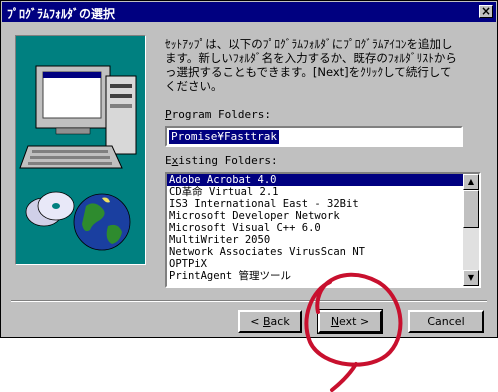 Image resolution: width=498 pixels, height=392 pixels. Describe the element at coordinates (314, 136) in the screenshot. I see `program-folder-input: Promise¥Fasttrak` at that location.